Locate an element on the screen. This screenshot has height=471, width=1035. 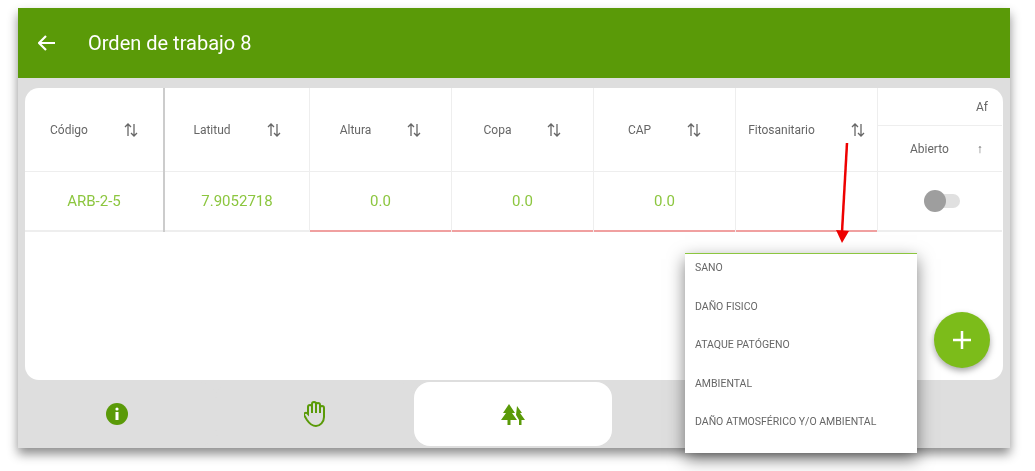
column-header: Fitosanitario is located at coordinates (806, 130).